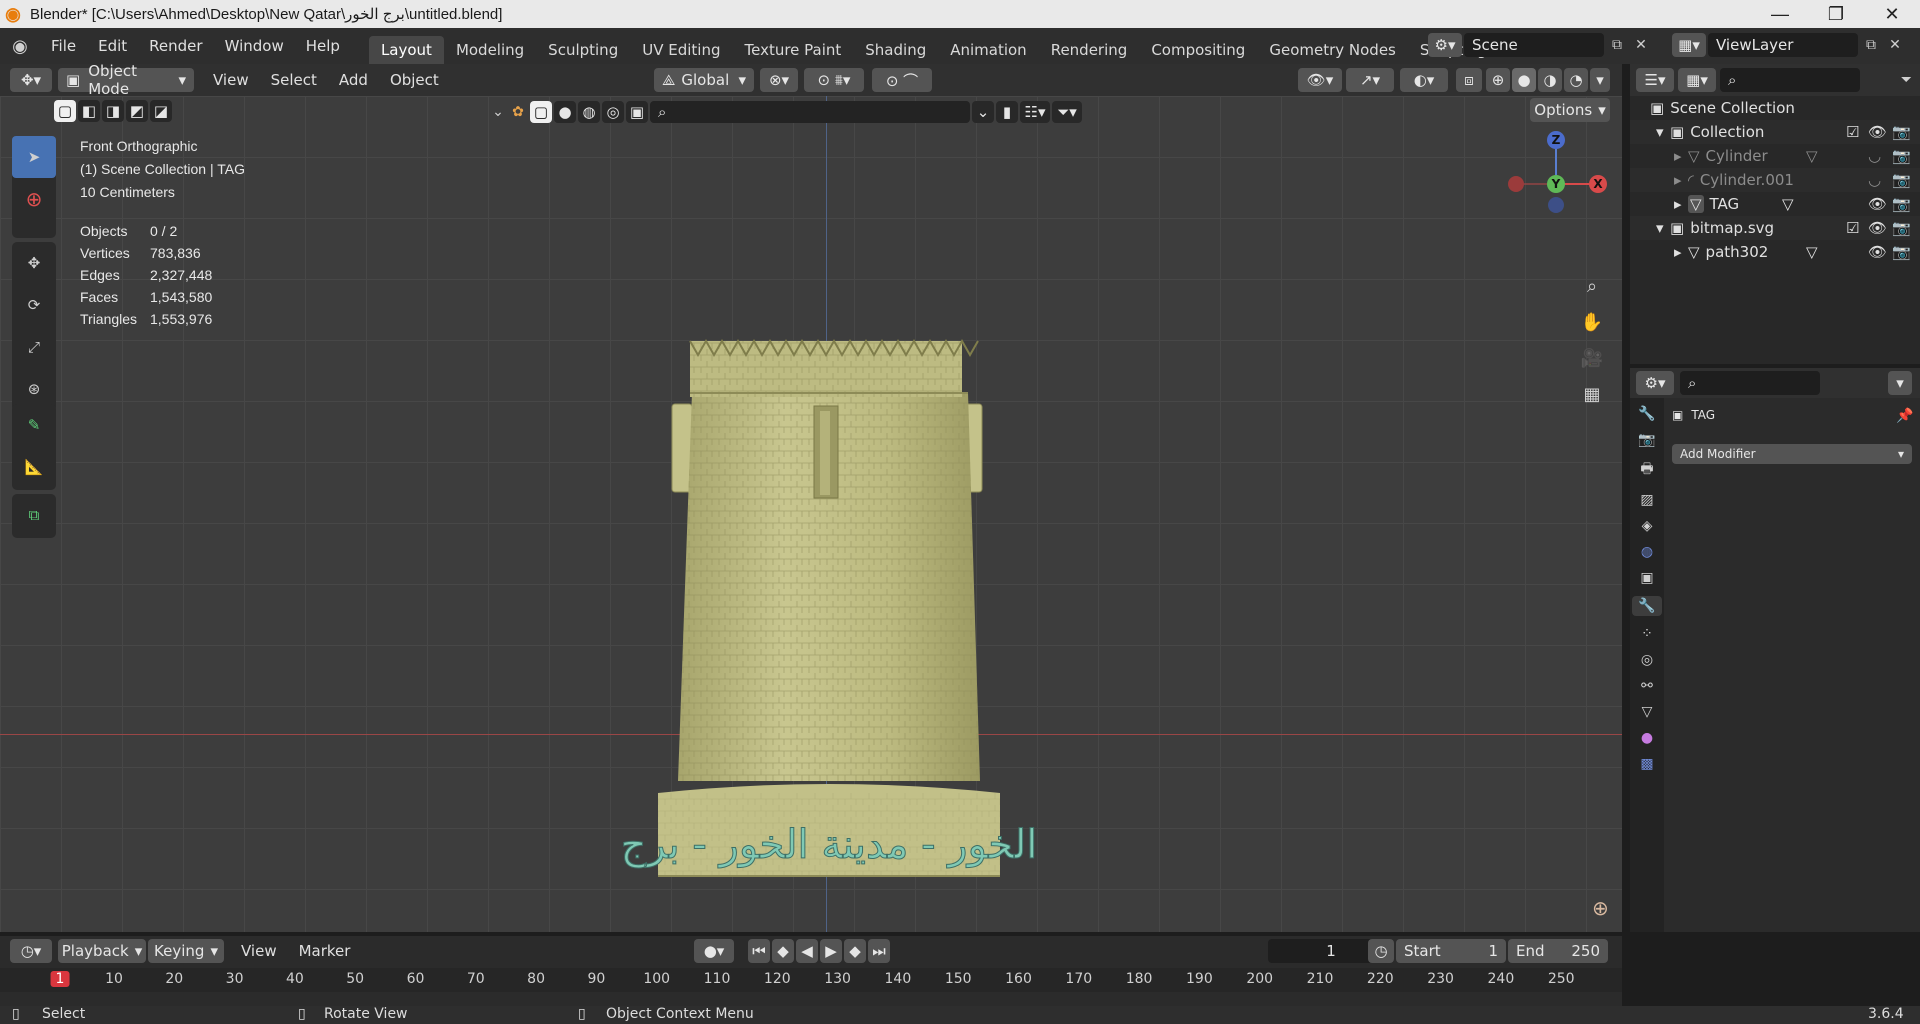 This screenshot has height=1024, width=1920. I want to click on shading-options-icon: ▾, so click(1600, 80).